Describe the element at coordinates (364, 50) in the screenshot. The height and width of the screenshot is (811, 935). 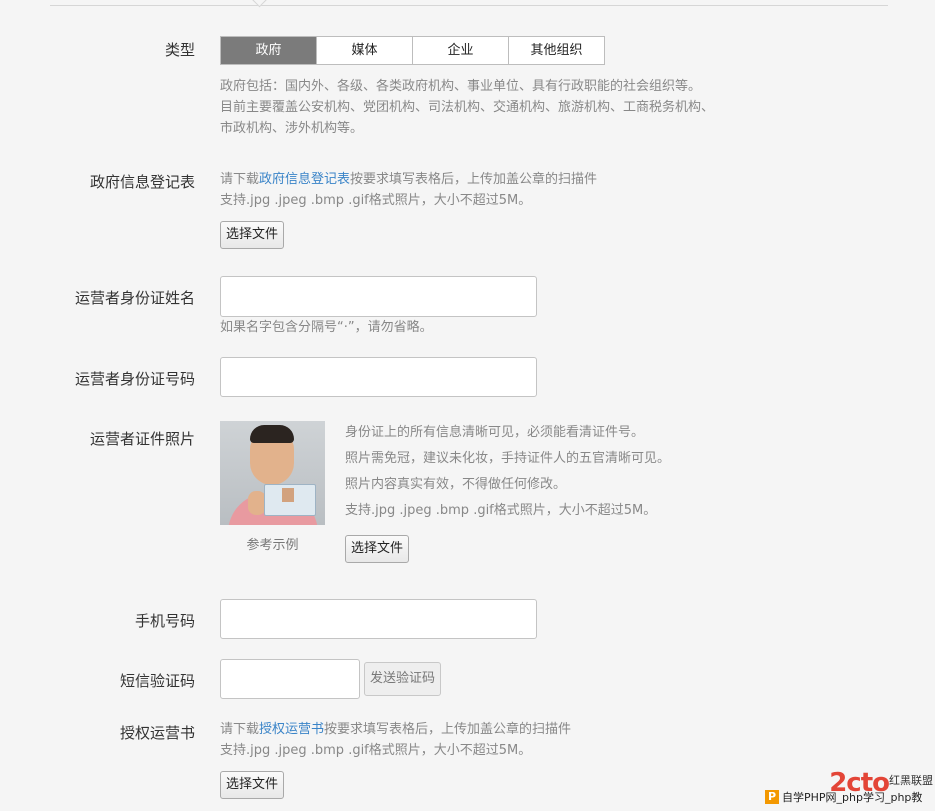
I see `tab-media: 媒体` at that location.